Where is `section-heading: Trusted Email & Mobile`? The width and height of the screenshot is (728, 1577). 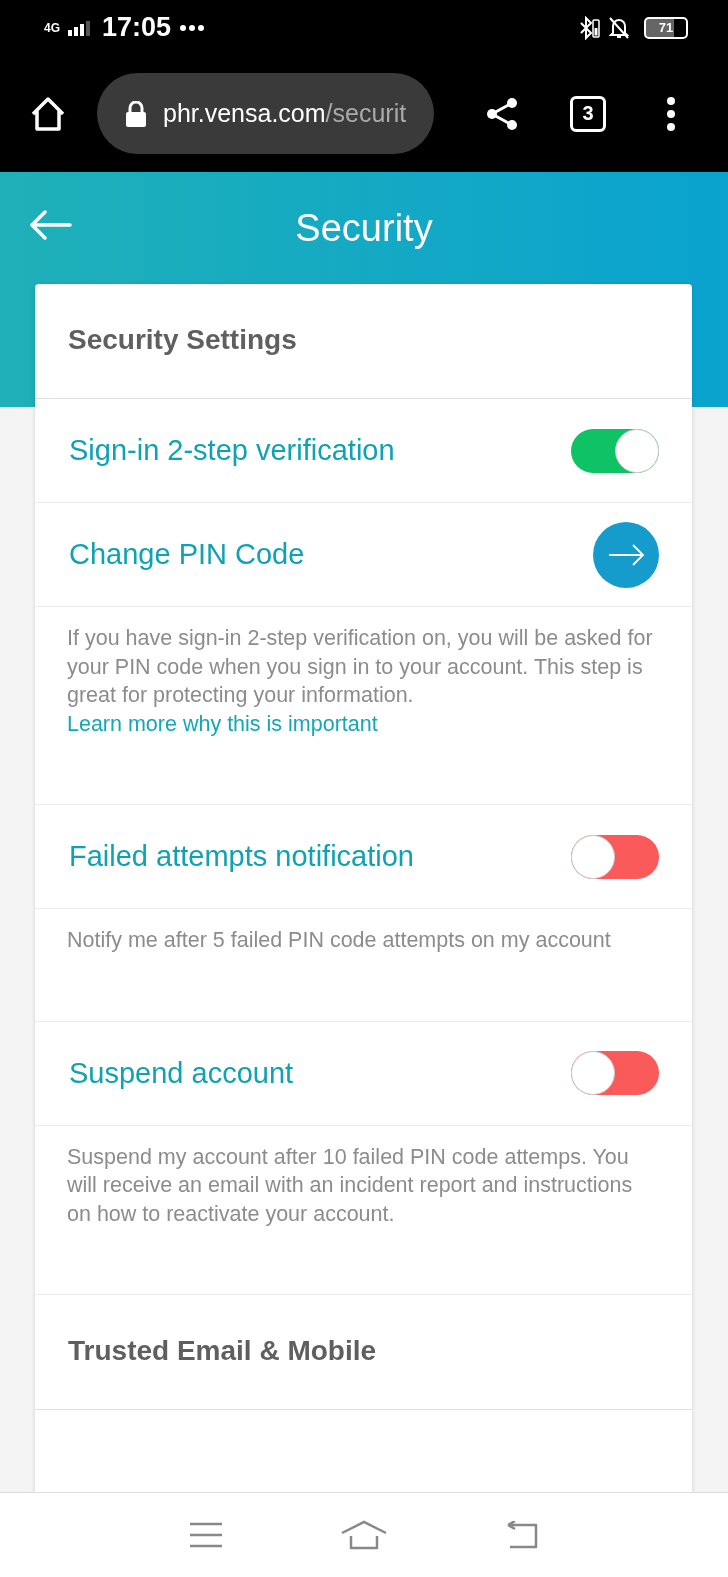
section-heading: Trusted Email & Mobile is located at coordinates (222, 1351).